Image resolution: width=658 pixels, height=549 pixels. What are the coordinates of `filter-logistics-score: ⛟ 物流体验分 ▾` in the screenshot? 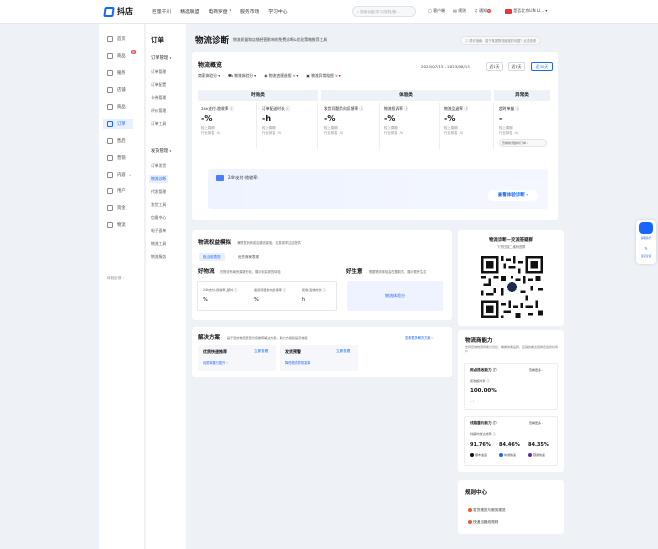 It's located at (242, 76).